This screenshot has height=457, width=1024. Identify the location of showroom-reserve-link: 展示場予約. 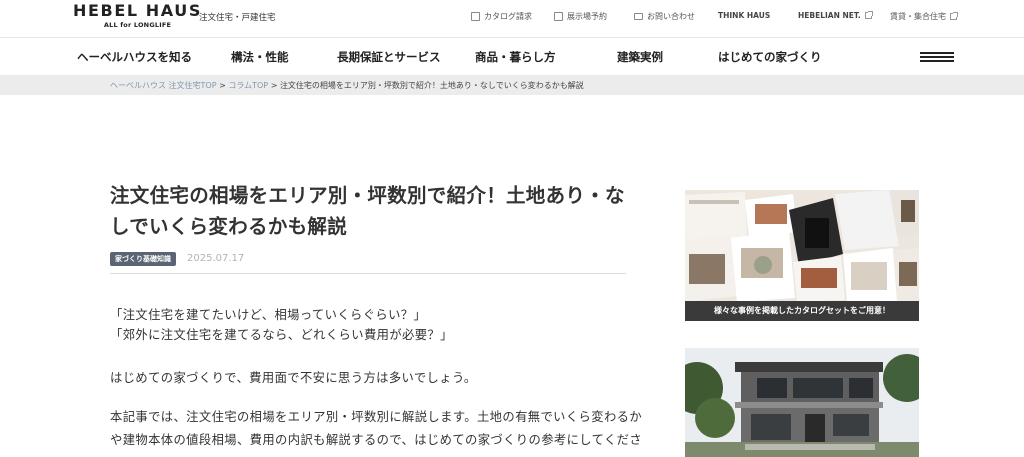
(580, 16).